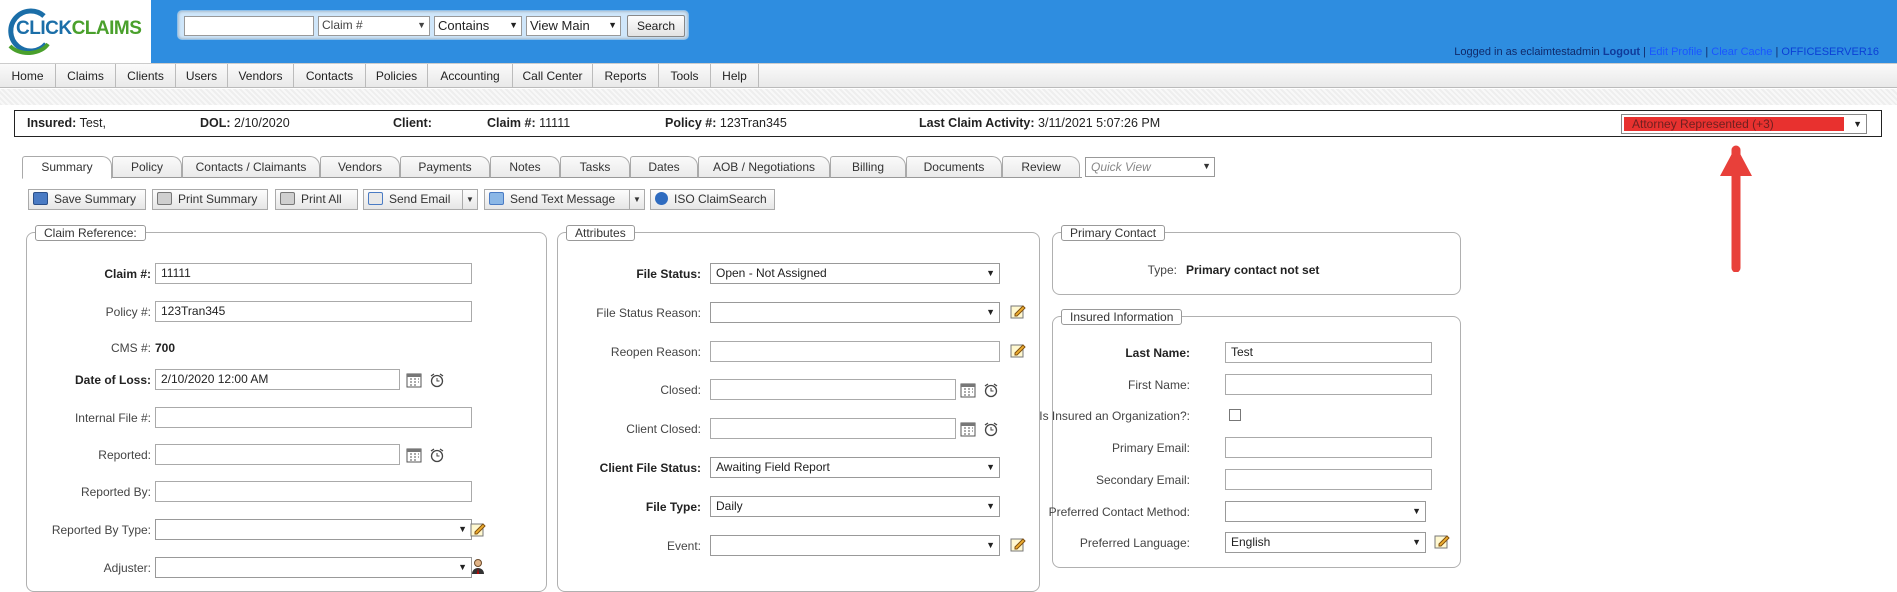 The width and height of the screenshot is (1897, 592). Describe the element at coordinates (1134, 543) in the screenshot. I see `preferred-language-label: Preferred Language:` at that location.